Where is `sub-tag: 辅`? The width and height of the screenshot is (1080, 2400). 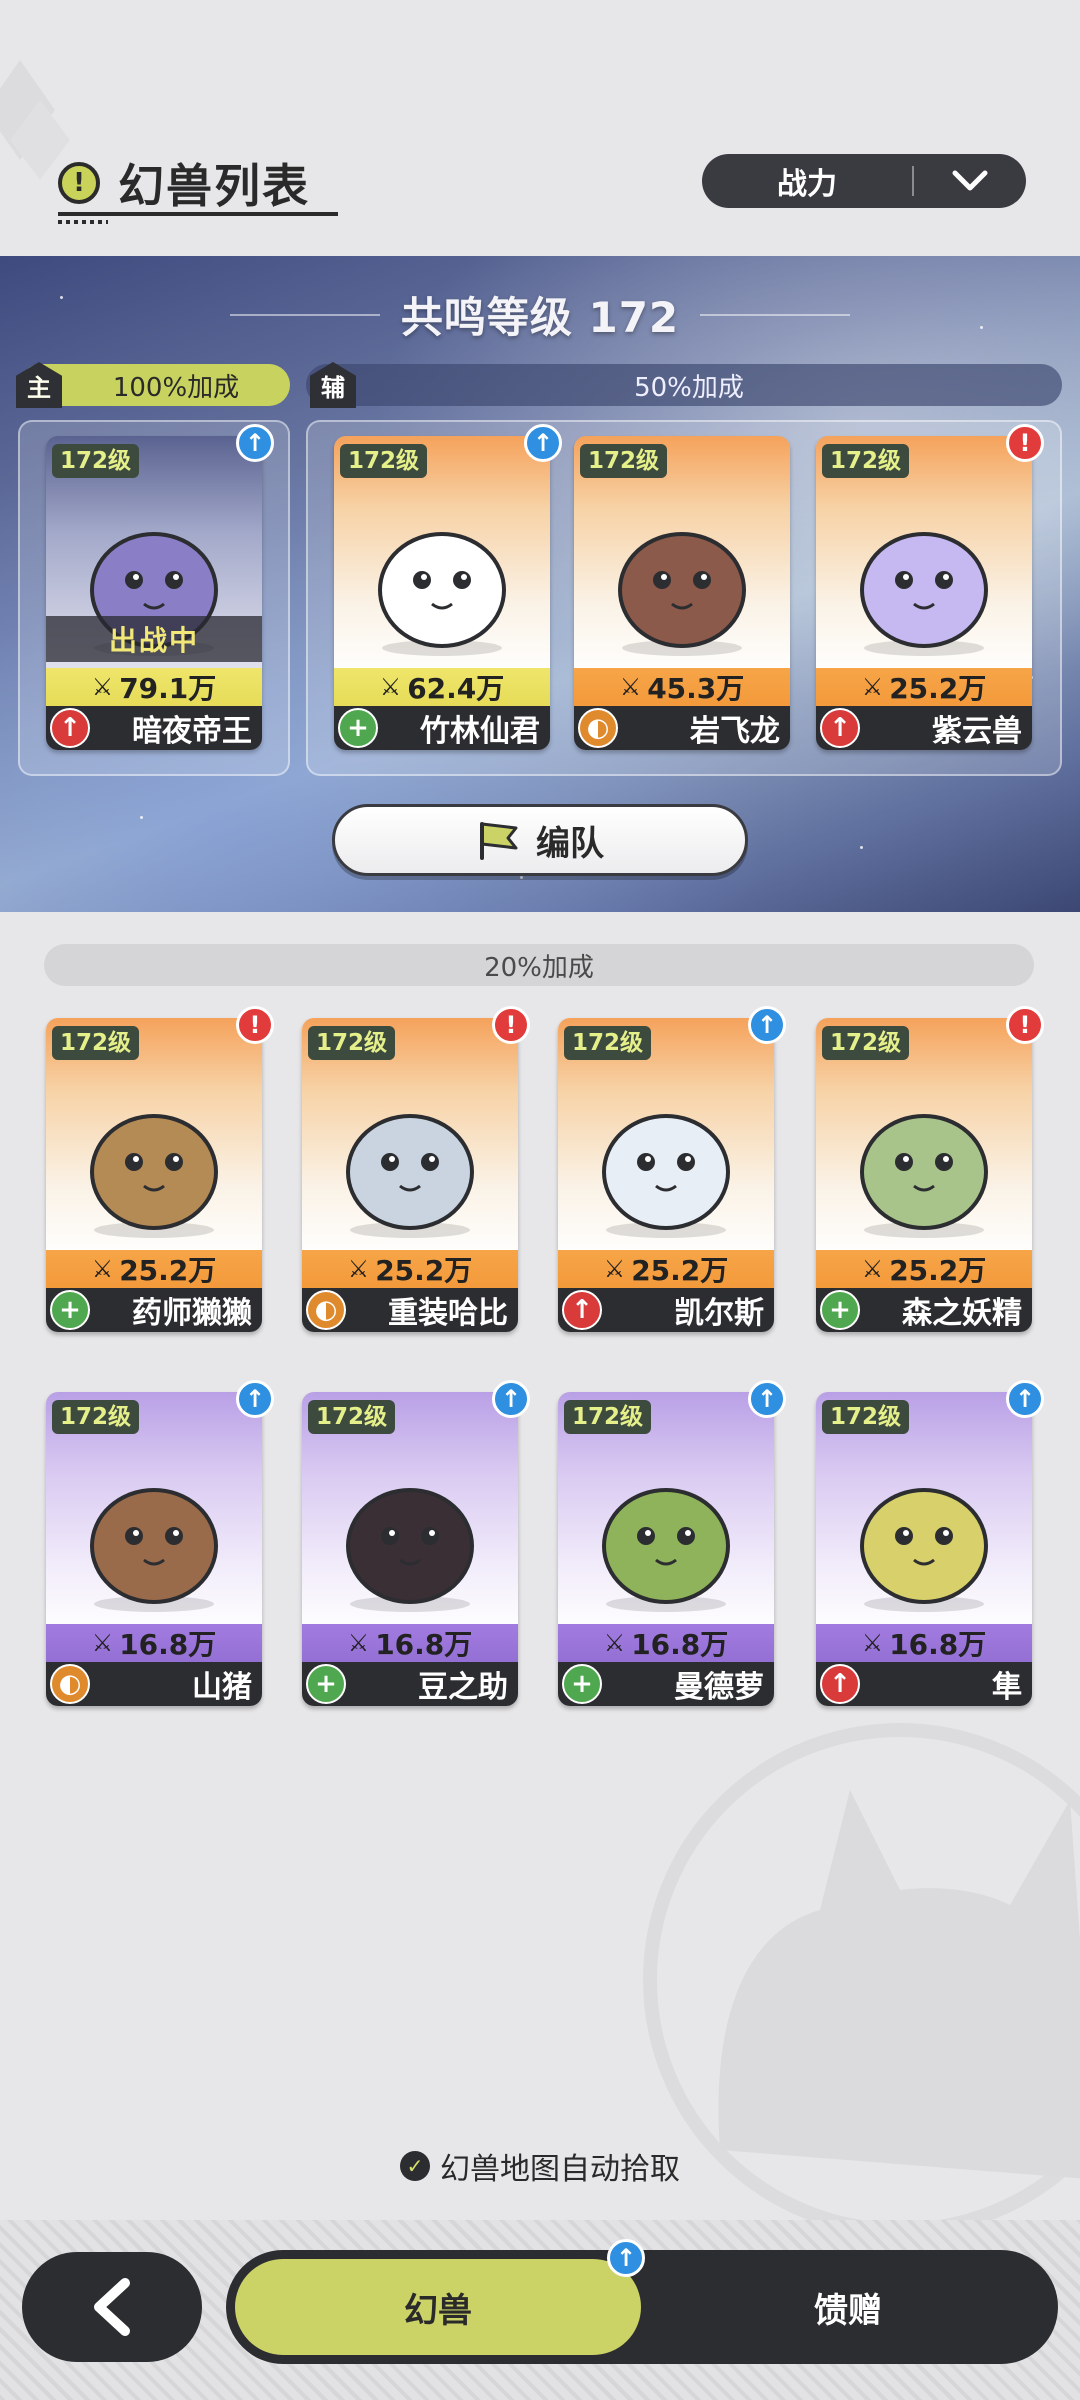
sub-tag: 辅 is located at coordinates (333, 385).